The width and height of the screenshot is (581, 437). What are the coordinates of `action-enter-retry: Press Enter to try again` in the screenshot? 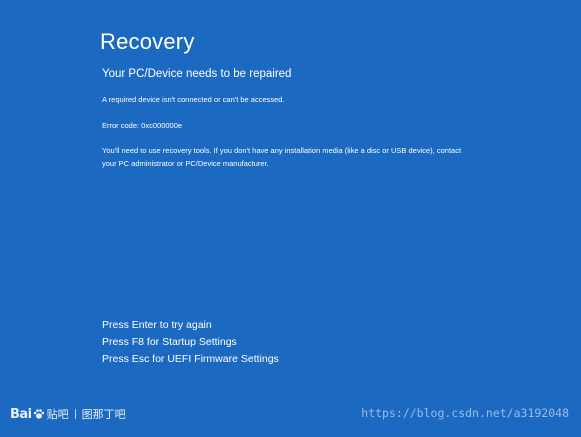 It's located at (157, 325).